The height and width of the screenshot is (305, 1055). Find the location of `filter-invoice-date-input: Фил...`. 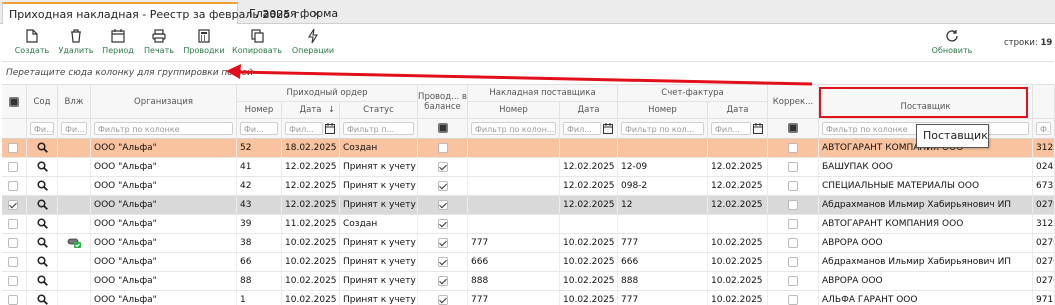

filter-invoice-date-input: Фил... is located at coordinates (731, 128).